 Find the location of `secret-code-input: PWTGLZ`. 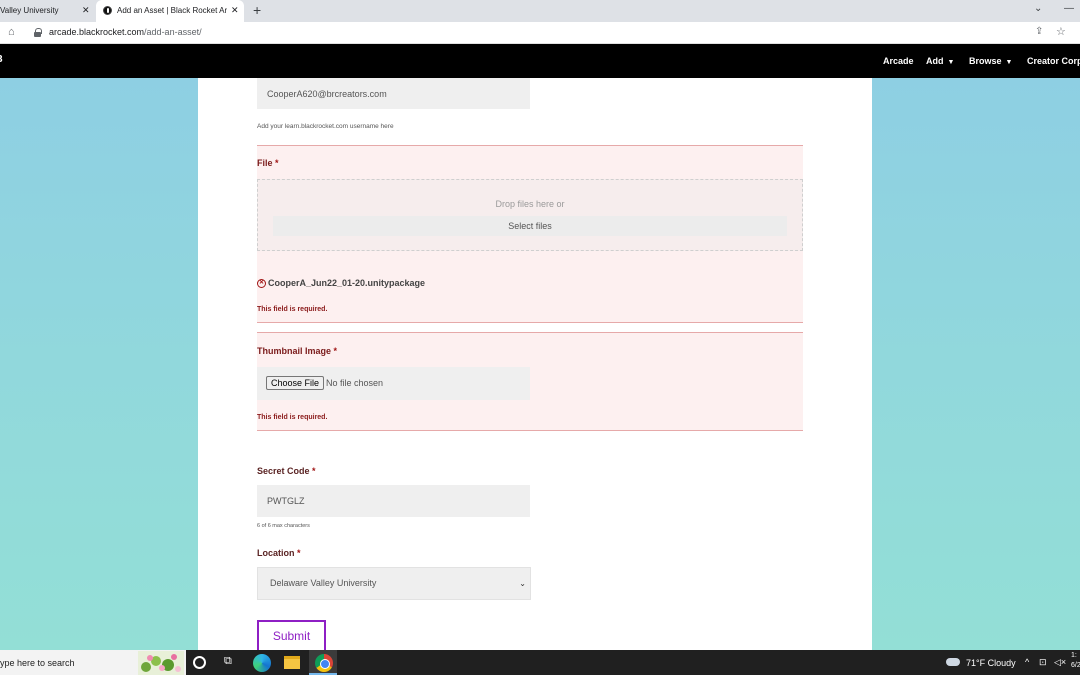

secret-code-input: PWTGLZ is located at coordinates (393, 501).